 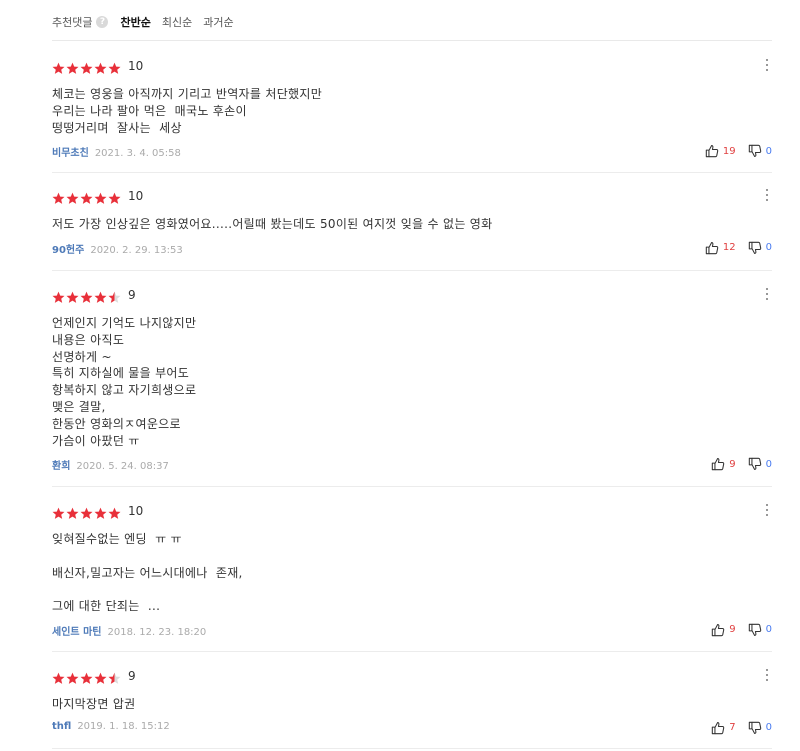 I want to click on help-icon: ?, so click(x=102, y=22).